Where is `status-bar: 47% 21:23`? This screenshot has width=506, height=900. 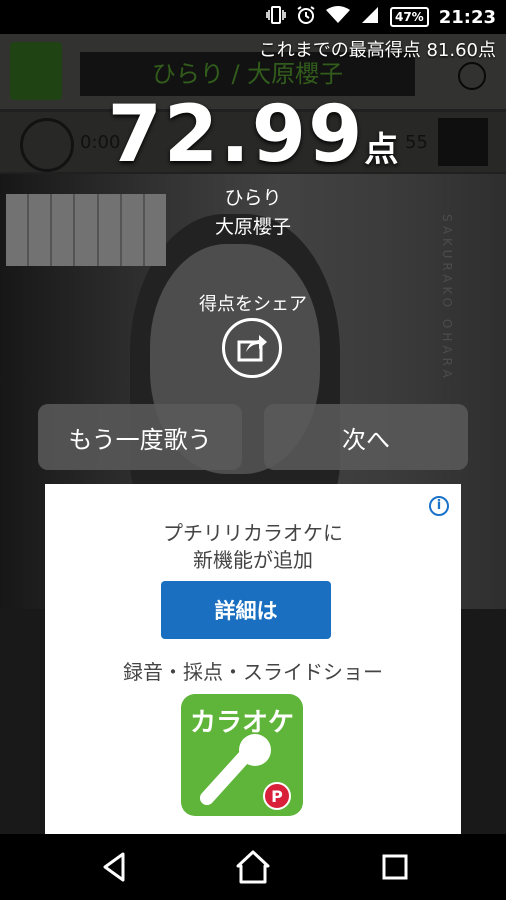 status-bar: 47% 21:23 is located at coordinates (253, 17).